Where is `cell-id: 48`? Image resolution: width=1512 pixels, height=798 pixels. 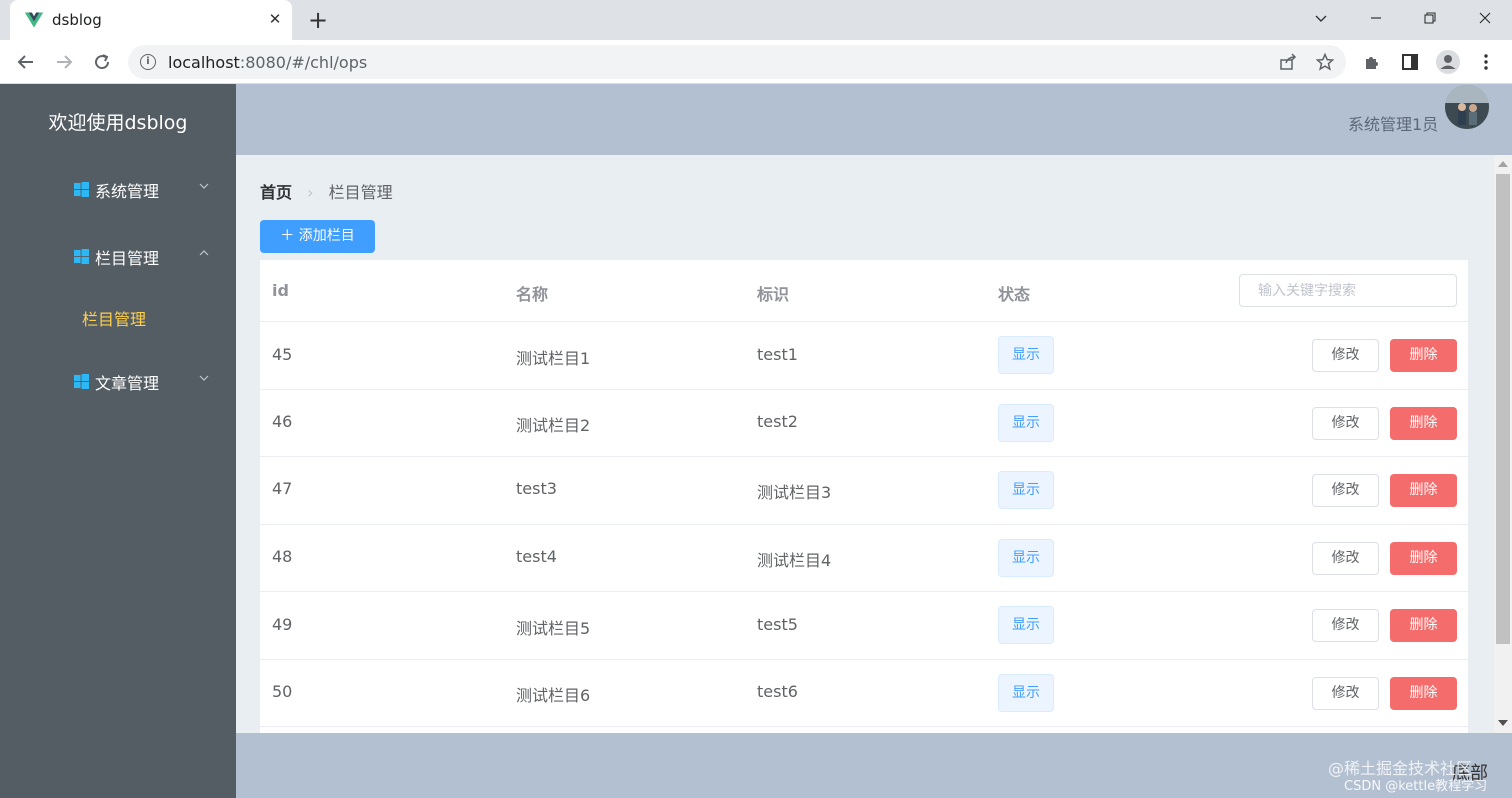
cell-id: 48 is located at coordinates (282, 556).